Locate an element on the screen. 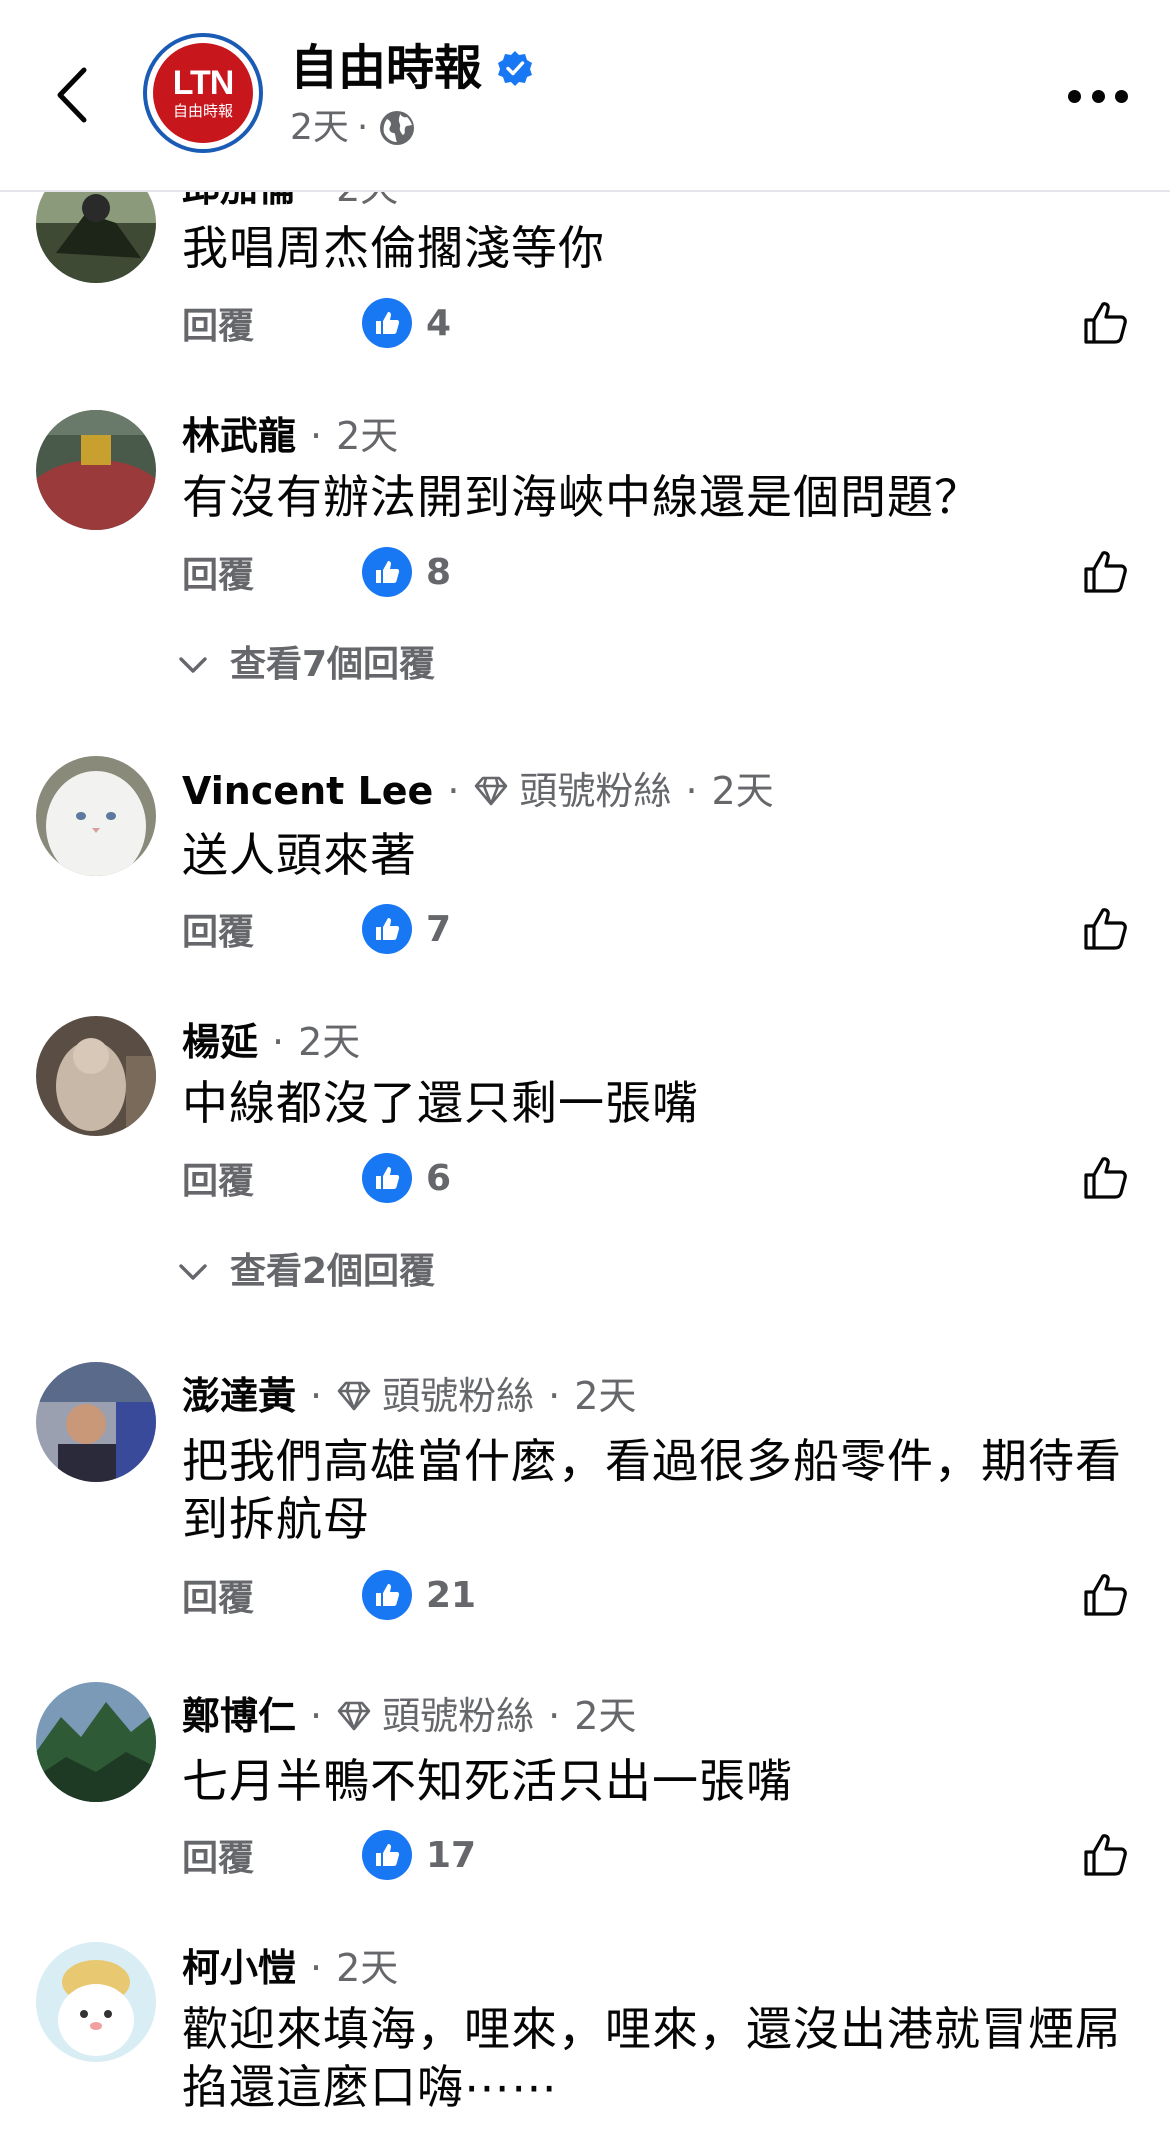 This screenshot has height=2131, width=1170. more-dots-icon is located at coordinates (1074, 96).